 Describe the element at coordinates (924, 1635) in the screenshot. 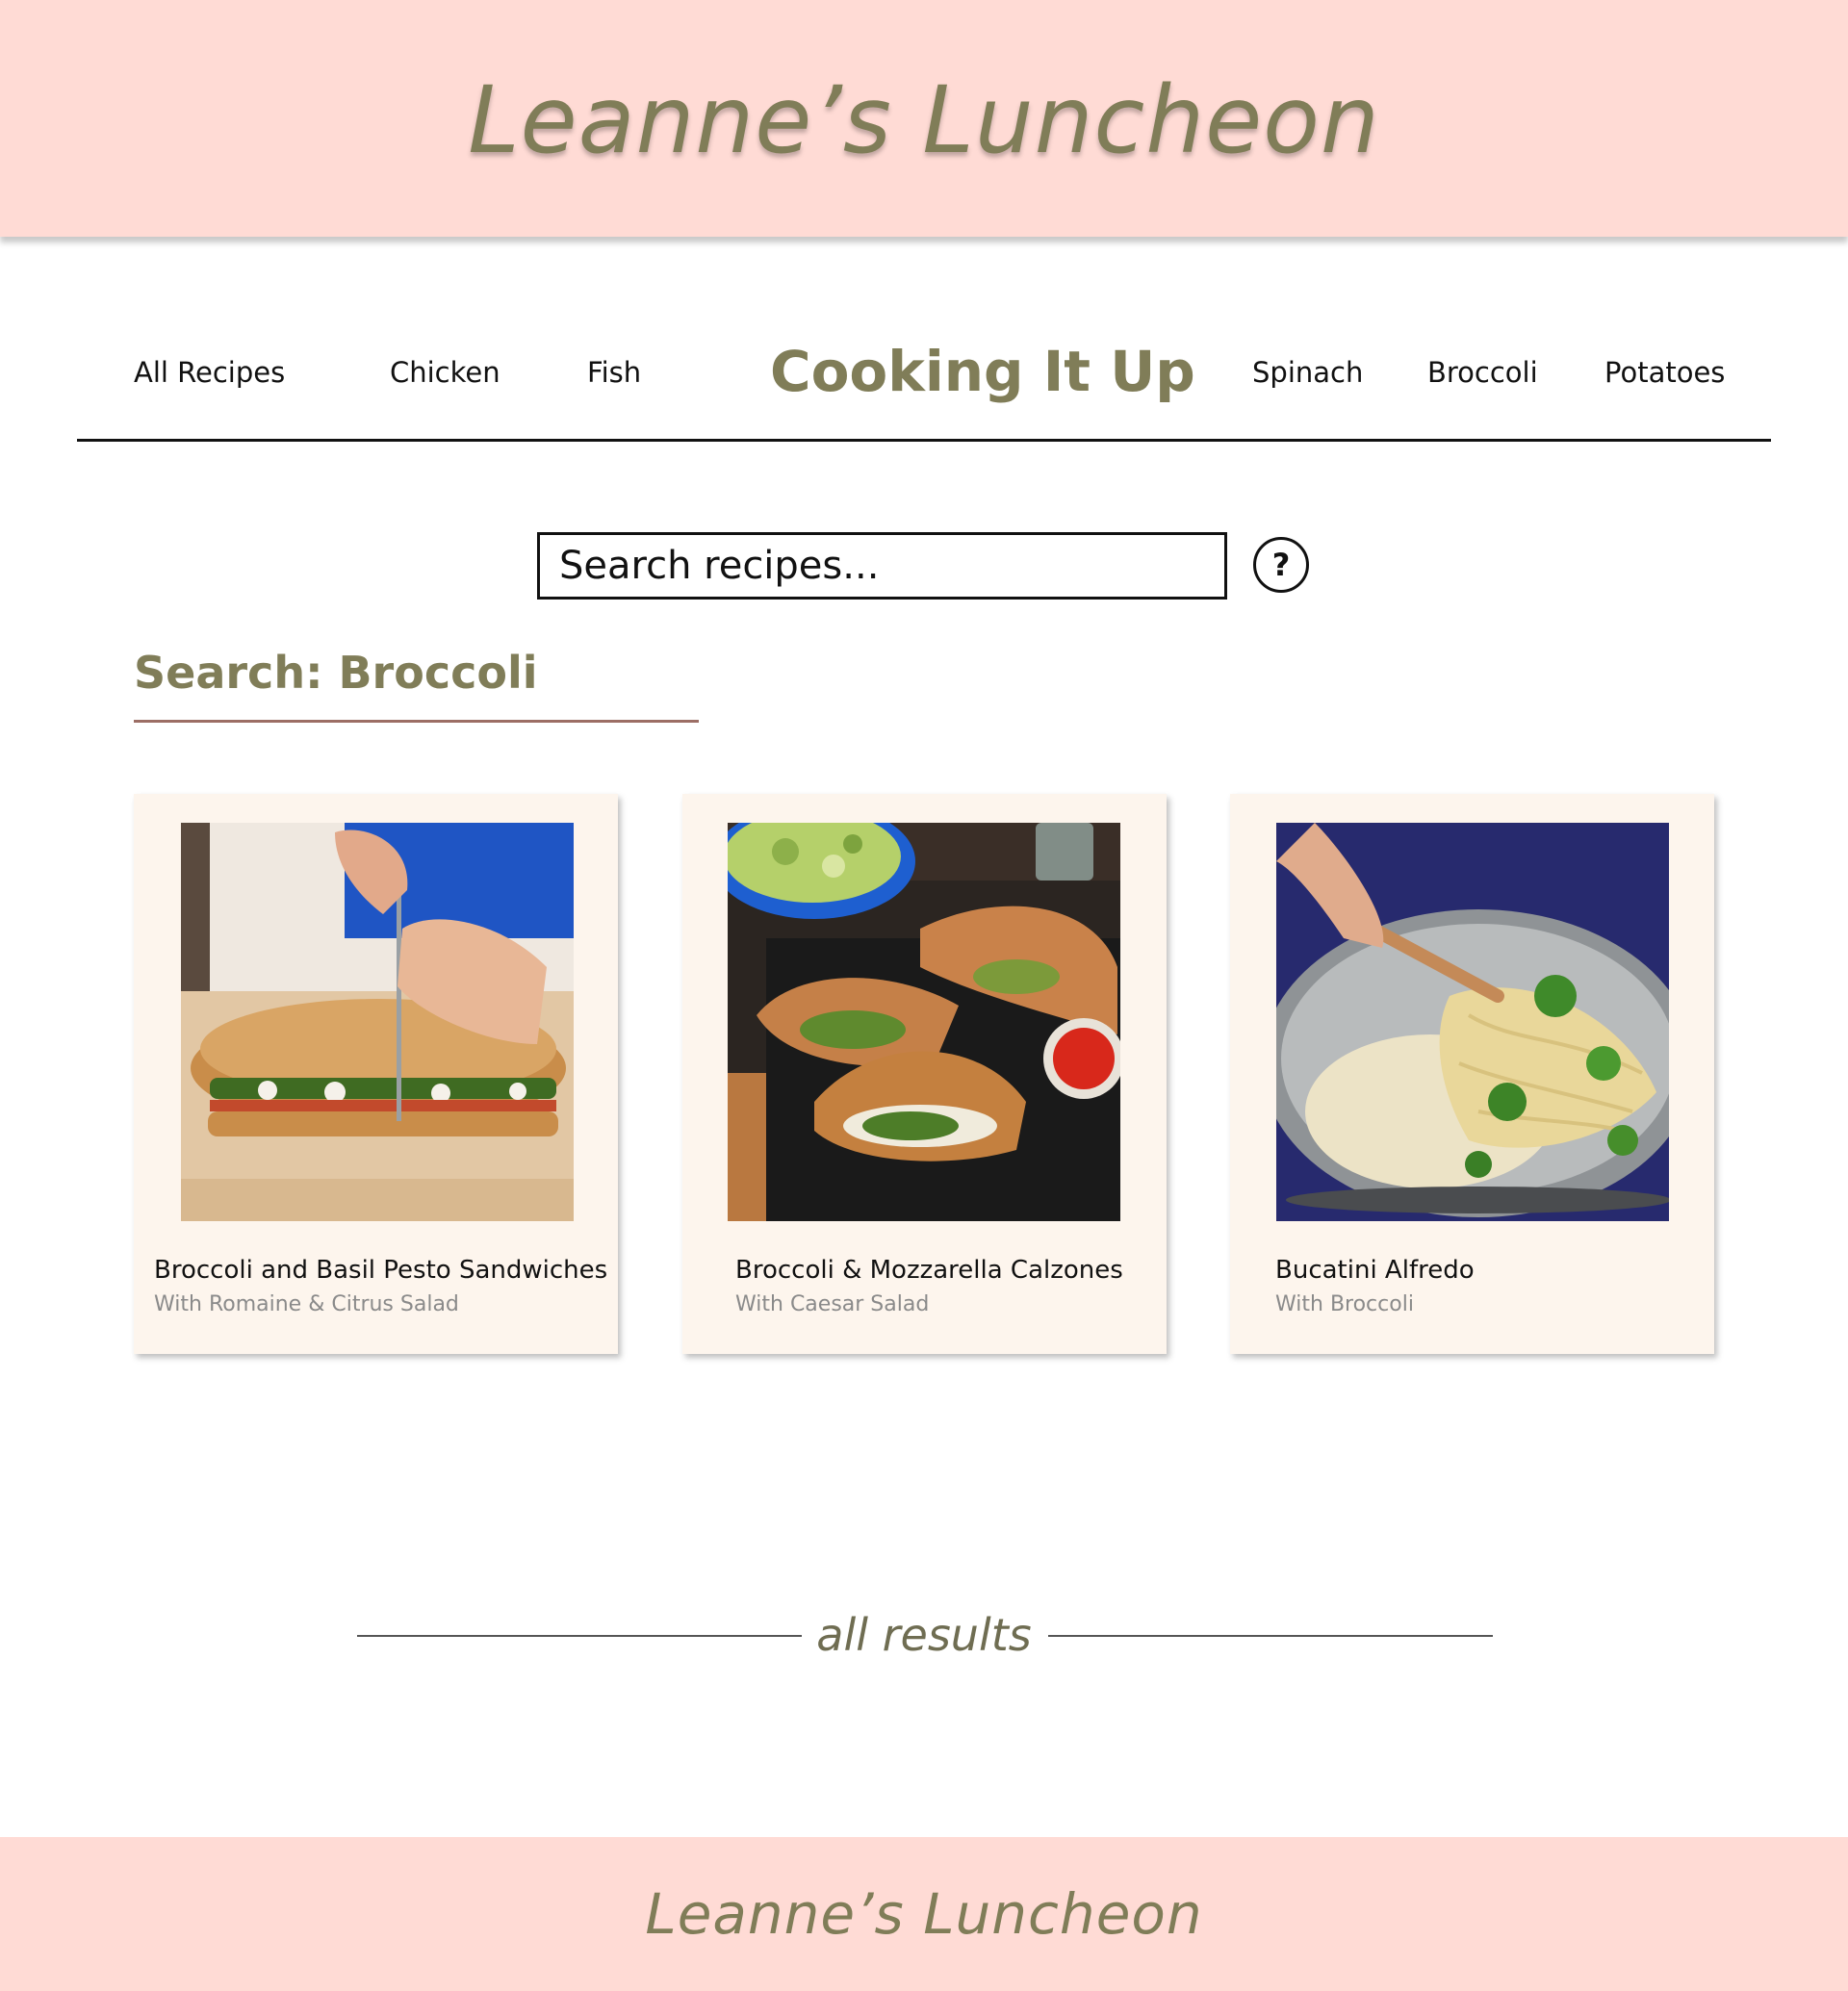

I see `all-results-link: all results` at that location.